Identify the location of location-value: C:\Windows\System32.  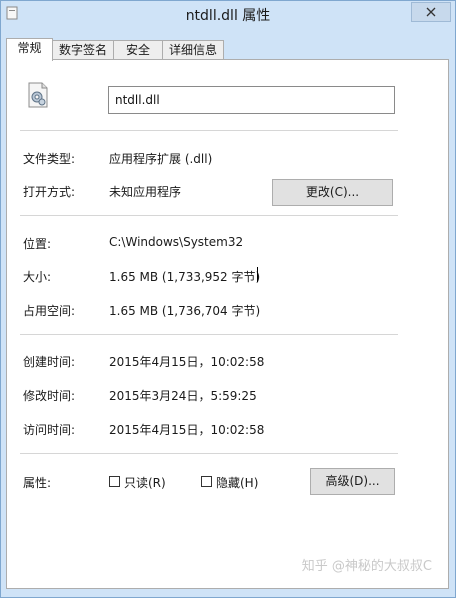
(176, 242).